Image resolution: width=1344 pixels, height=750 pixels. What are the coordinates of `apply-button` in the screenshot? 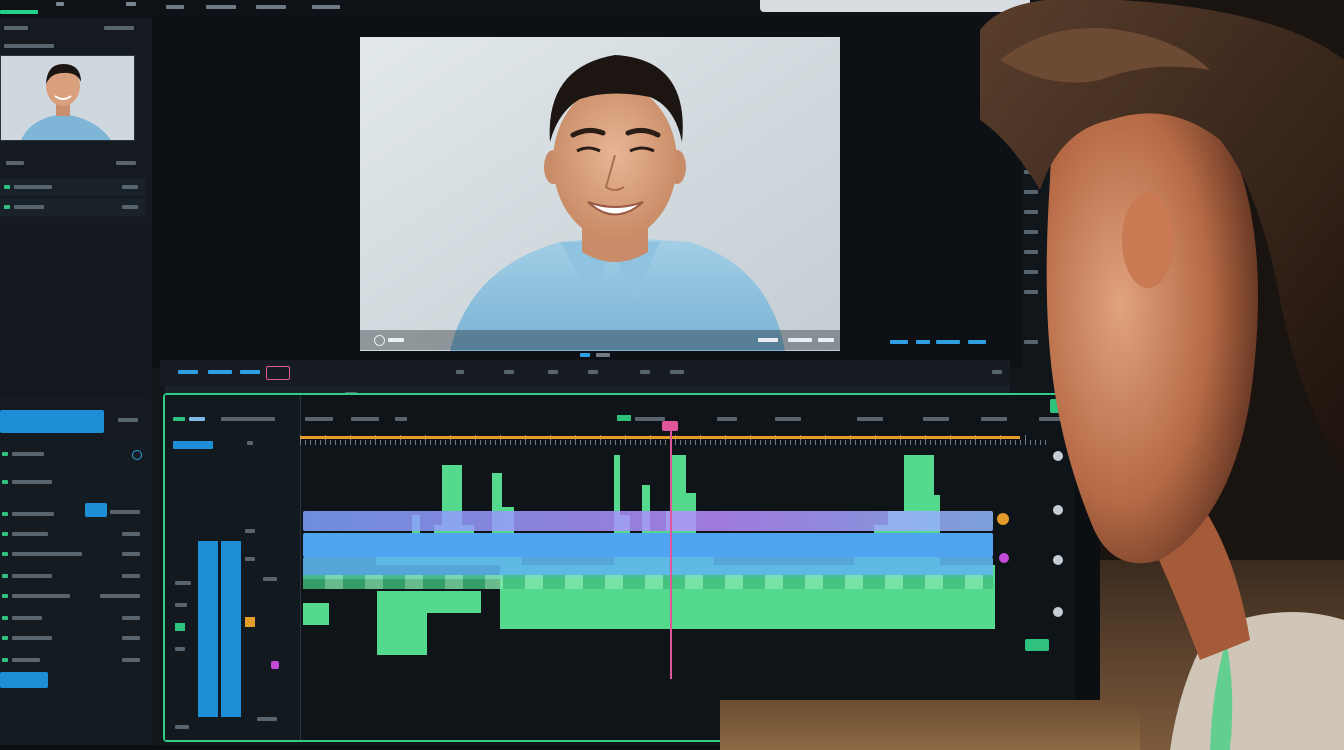 It's located at (52, 421).